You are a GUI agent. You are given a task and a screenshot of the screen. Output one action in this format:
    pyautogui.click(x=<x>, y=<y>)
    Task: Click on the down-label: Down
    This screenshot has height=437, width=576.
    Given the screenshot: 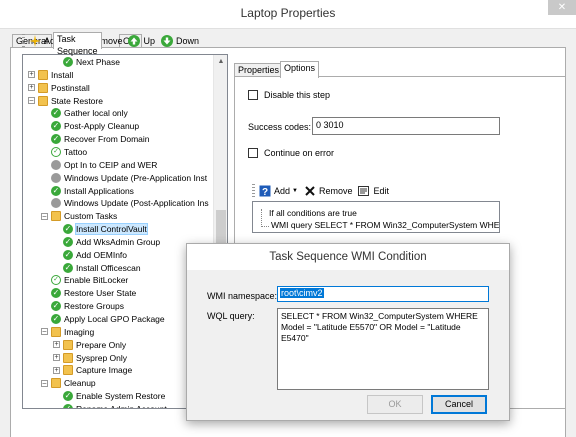 What is the action you would take?
    pyautogui.click(x=188, y=41)
    